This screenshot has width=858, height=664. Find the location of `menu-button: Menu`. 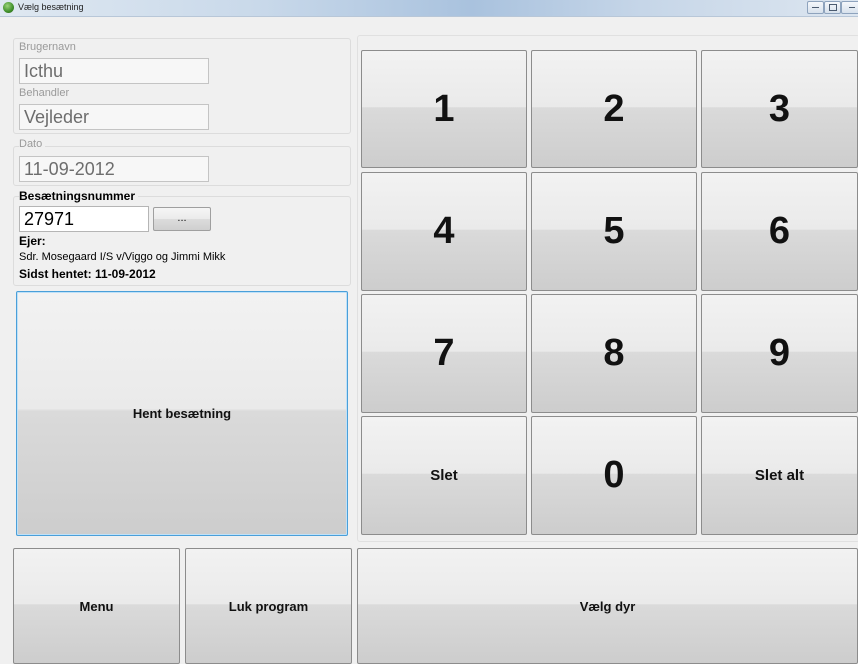

menu-button: Menu is located at coordinates (96, 606).